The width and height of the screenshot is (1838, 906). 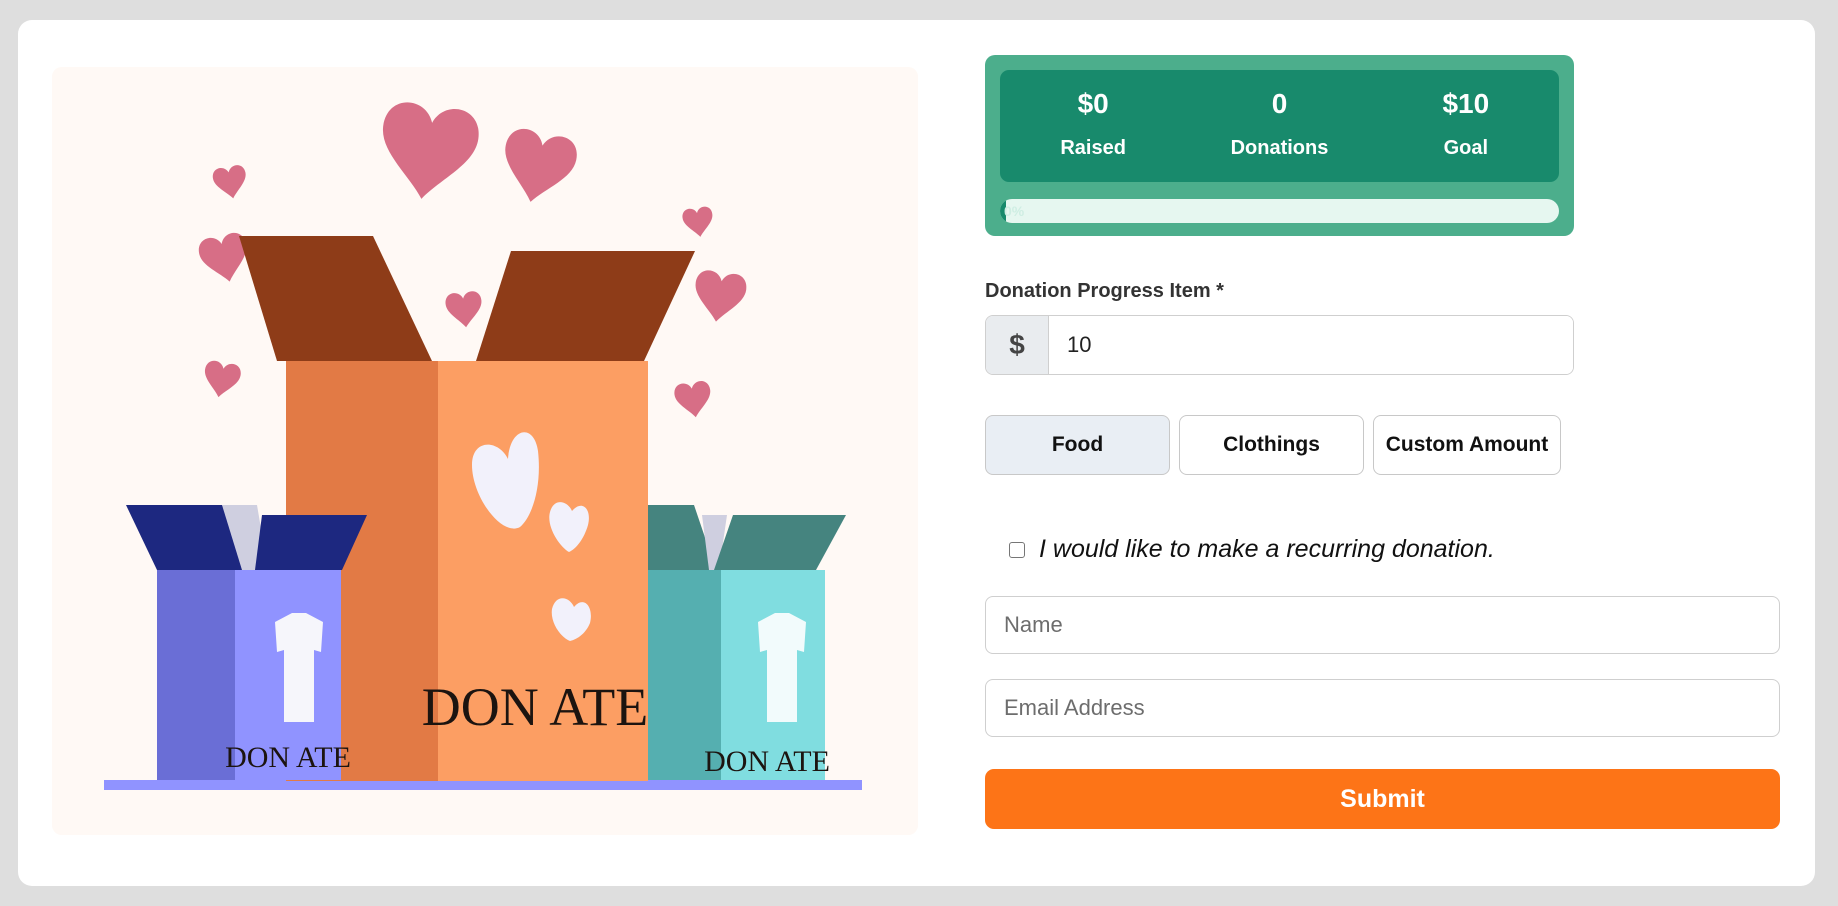 I want to click on progress-bar: 0%, so click(x=1279, y=211).